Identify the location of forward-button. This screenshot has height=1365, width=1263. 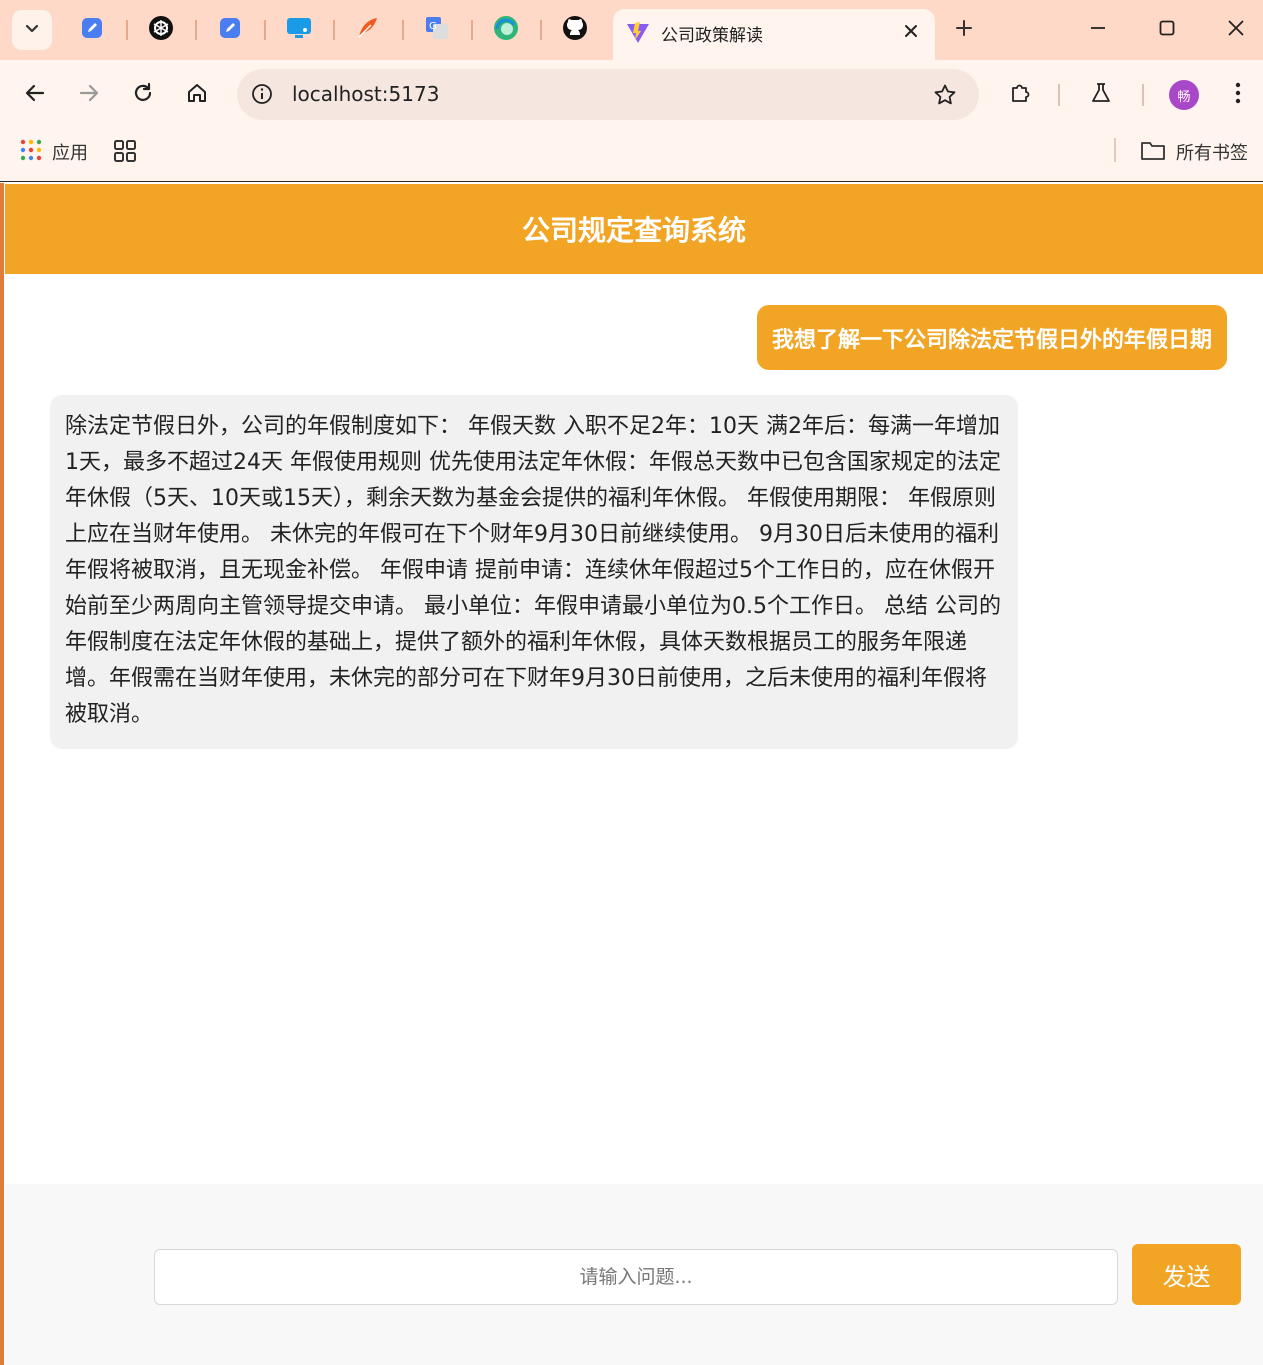
(89, 95).